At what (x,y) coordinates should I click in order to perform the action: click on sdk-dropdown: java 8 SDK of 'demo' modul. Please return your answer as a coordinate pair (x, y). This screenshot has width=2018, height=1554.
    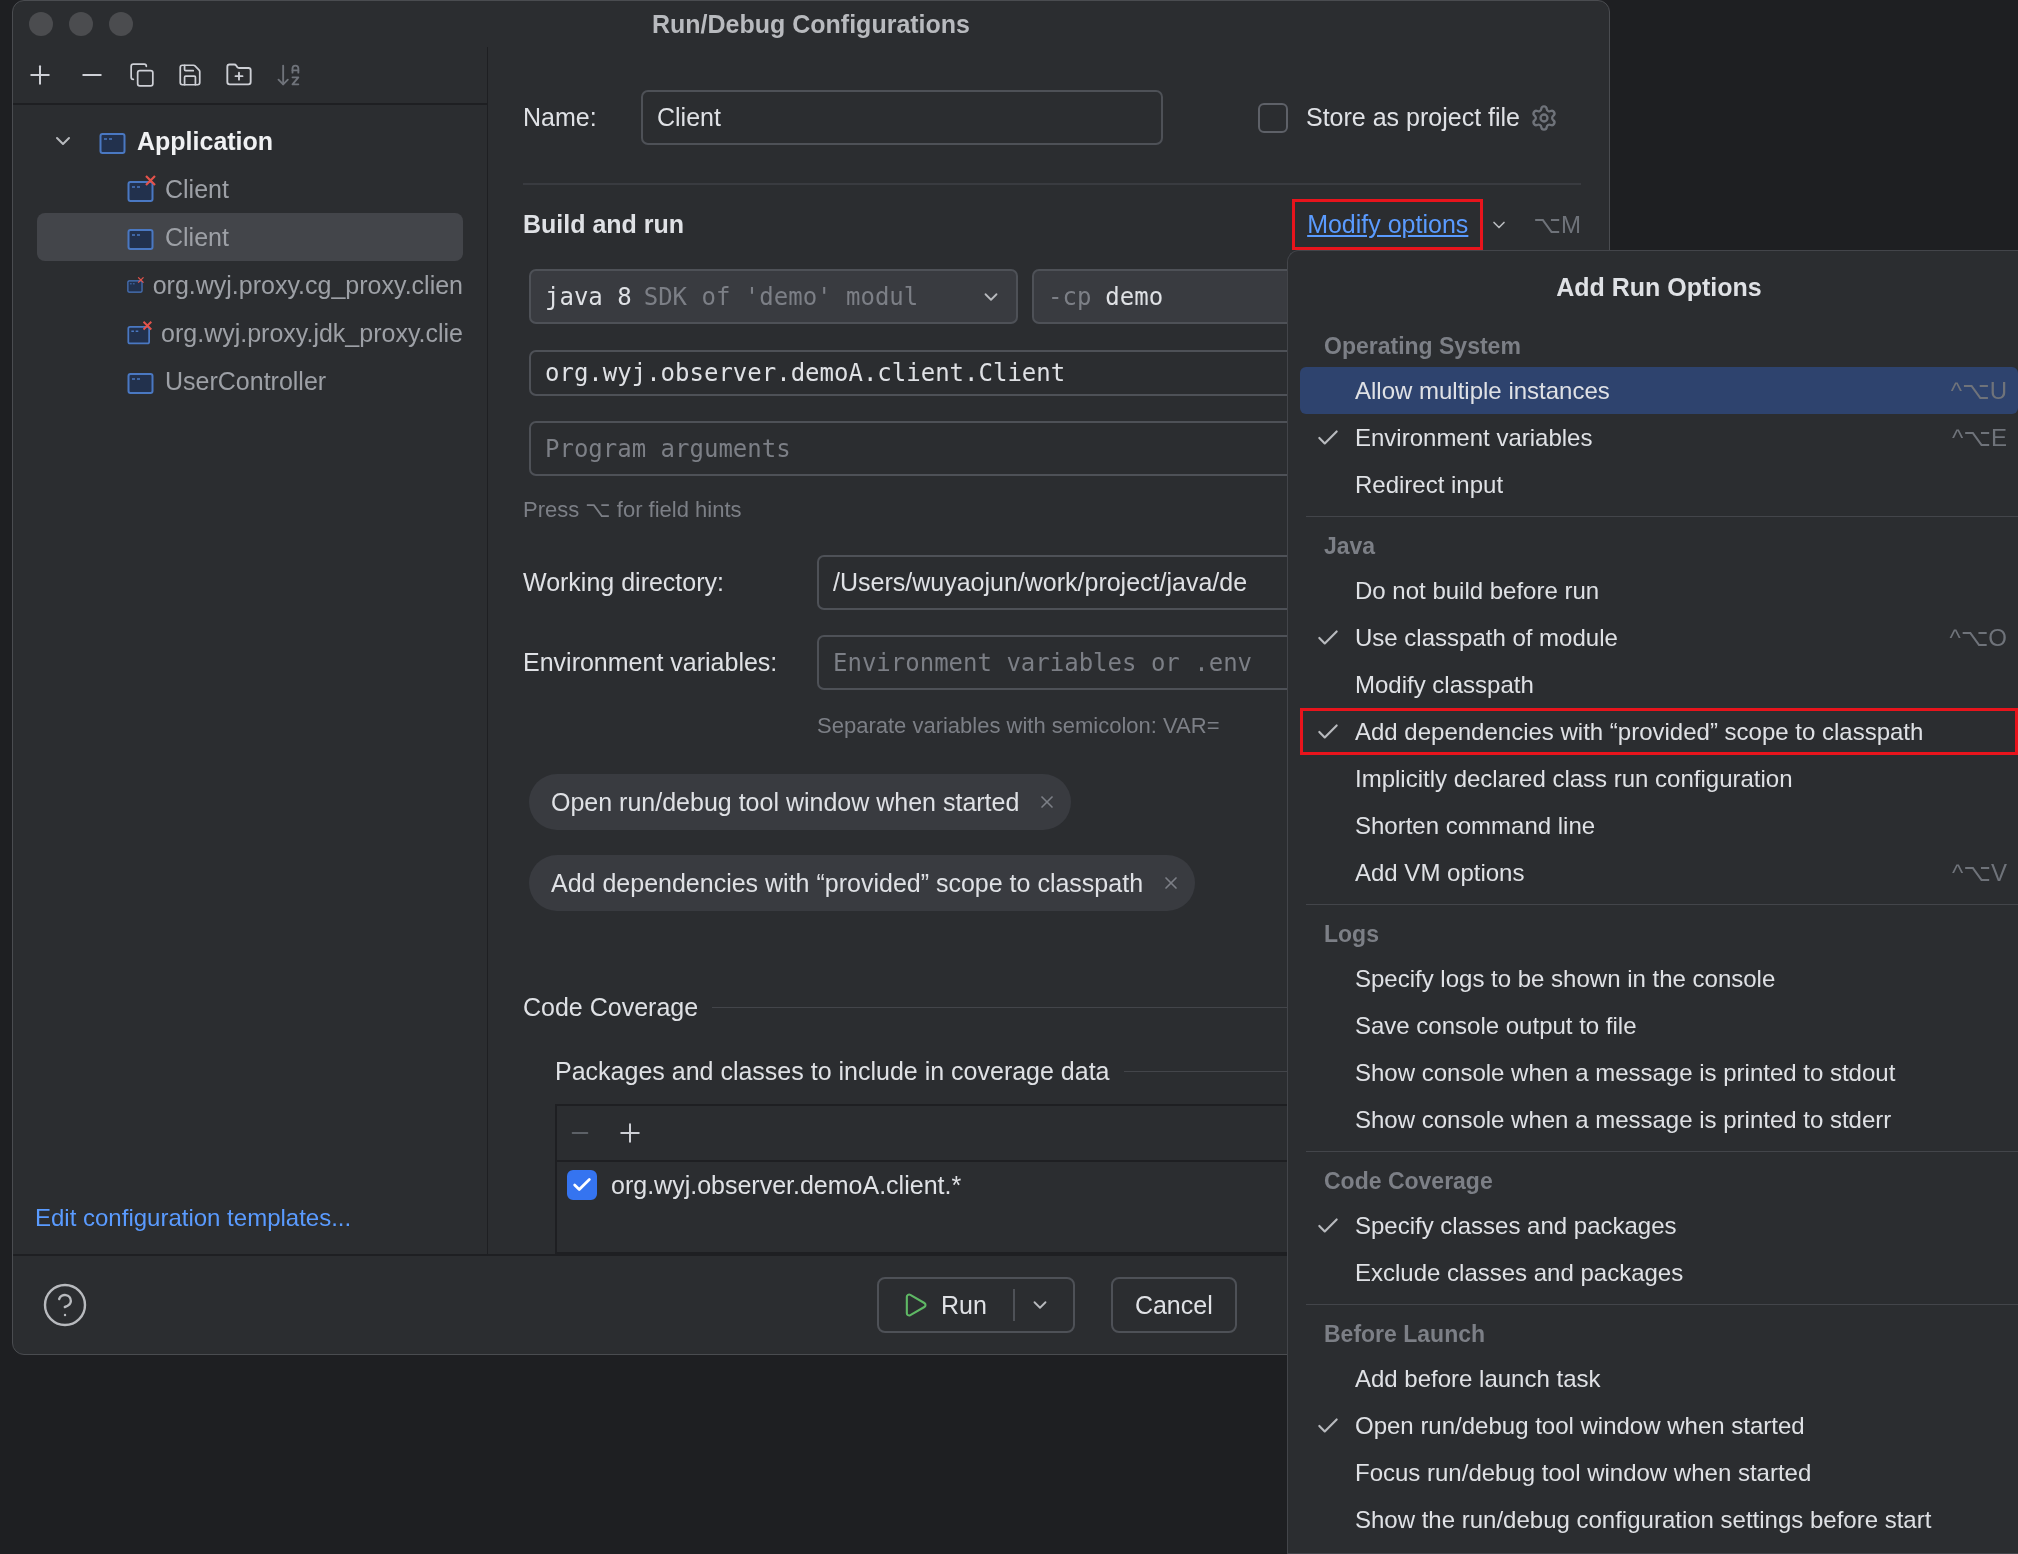
    Looking at the image, I should click on (773, 296).